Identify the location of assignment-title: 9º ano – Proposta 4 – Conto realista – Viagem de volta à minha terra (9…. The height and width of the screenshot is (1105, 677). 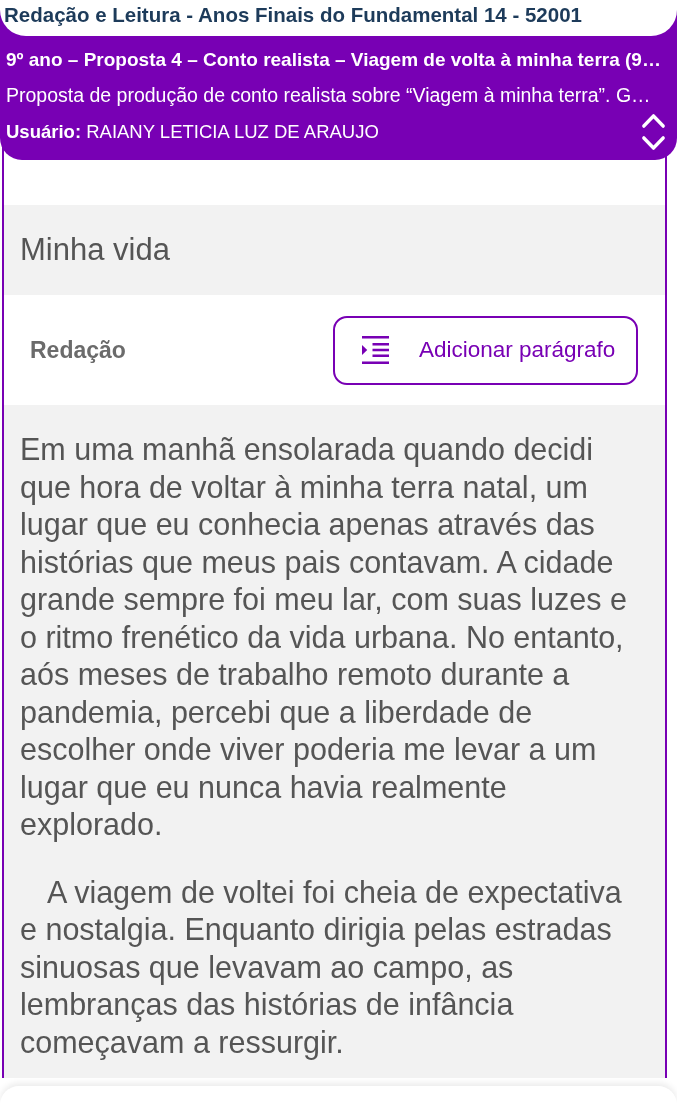
(333, 60).